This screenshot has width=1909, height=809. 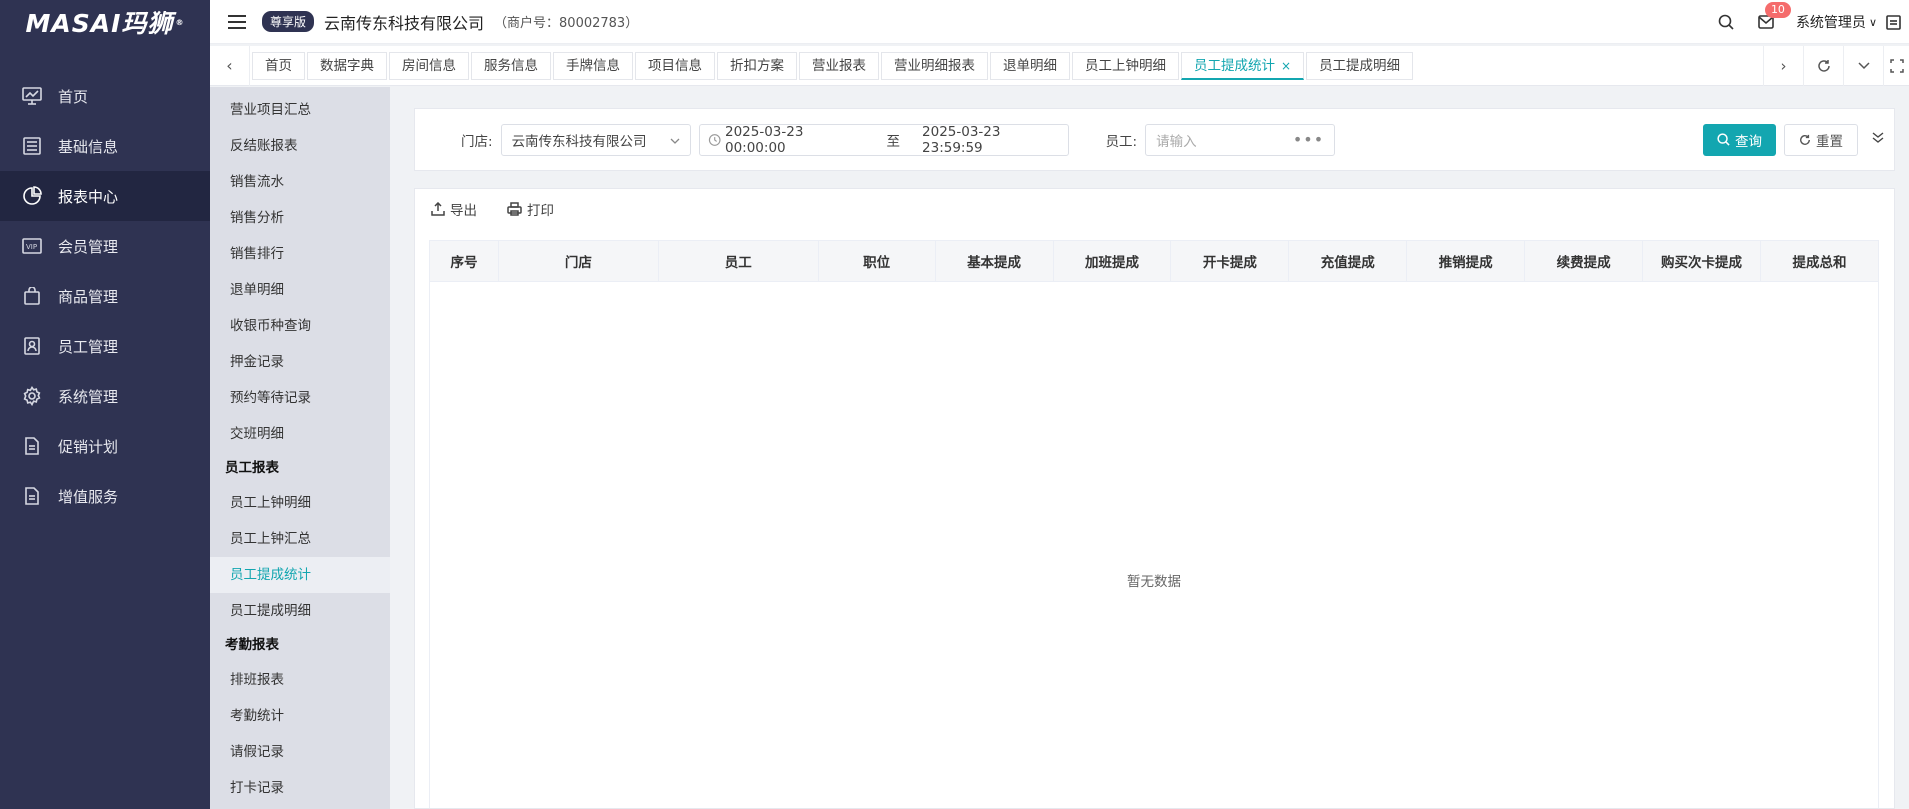 I want to click on submenu-item: 交班明细, so click(x=300, y=434).